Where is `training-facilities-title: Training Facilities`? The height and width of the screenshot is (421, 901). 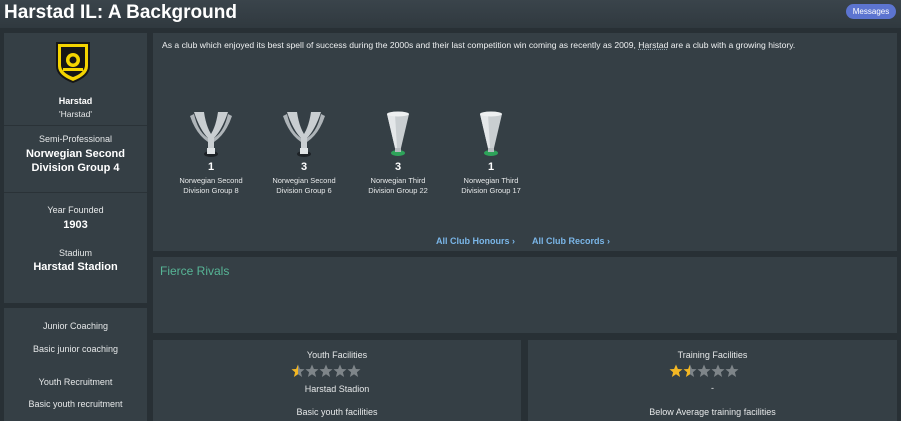
training-facilities-title: Training Facilities is located at coordinates (712, 355).